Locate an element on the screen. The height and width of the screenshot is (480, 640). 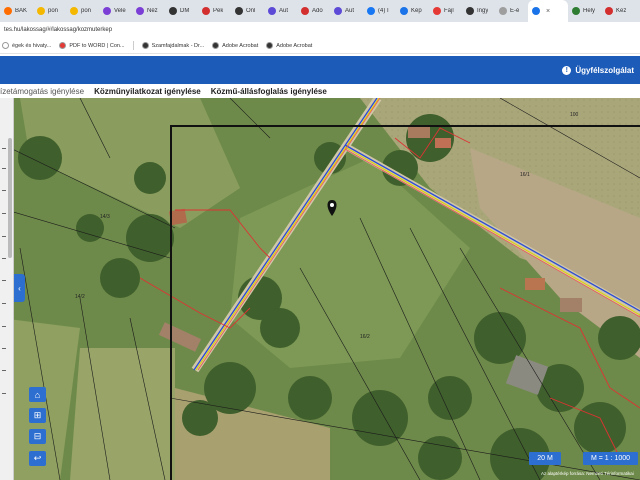
tab-label: Ado is located at coordinates (317, 11).